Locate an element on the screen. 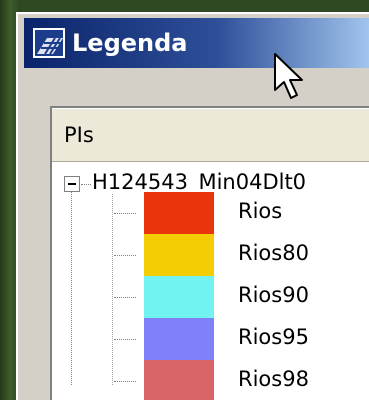 The image size is (369, 400). collapse-toggle-icon is located at coordinates (72, 184).